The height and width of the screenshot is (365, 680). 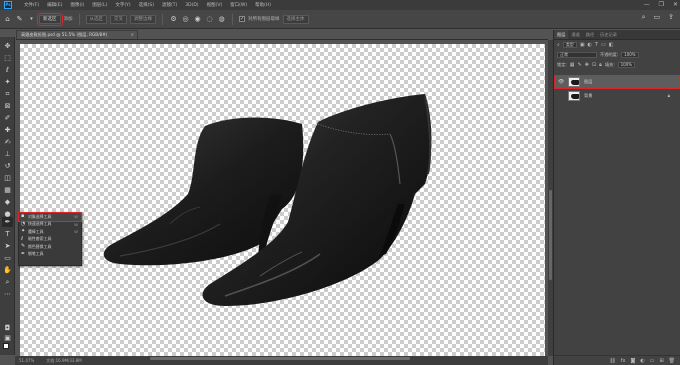 What do you see at coordinates (632, 361) in the screenshot?
I see `add-mask-icon: ◙` at bounding box center [632, 361].